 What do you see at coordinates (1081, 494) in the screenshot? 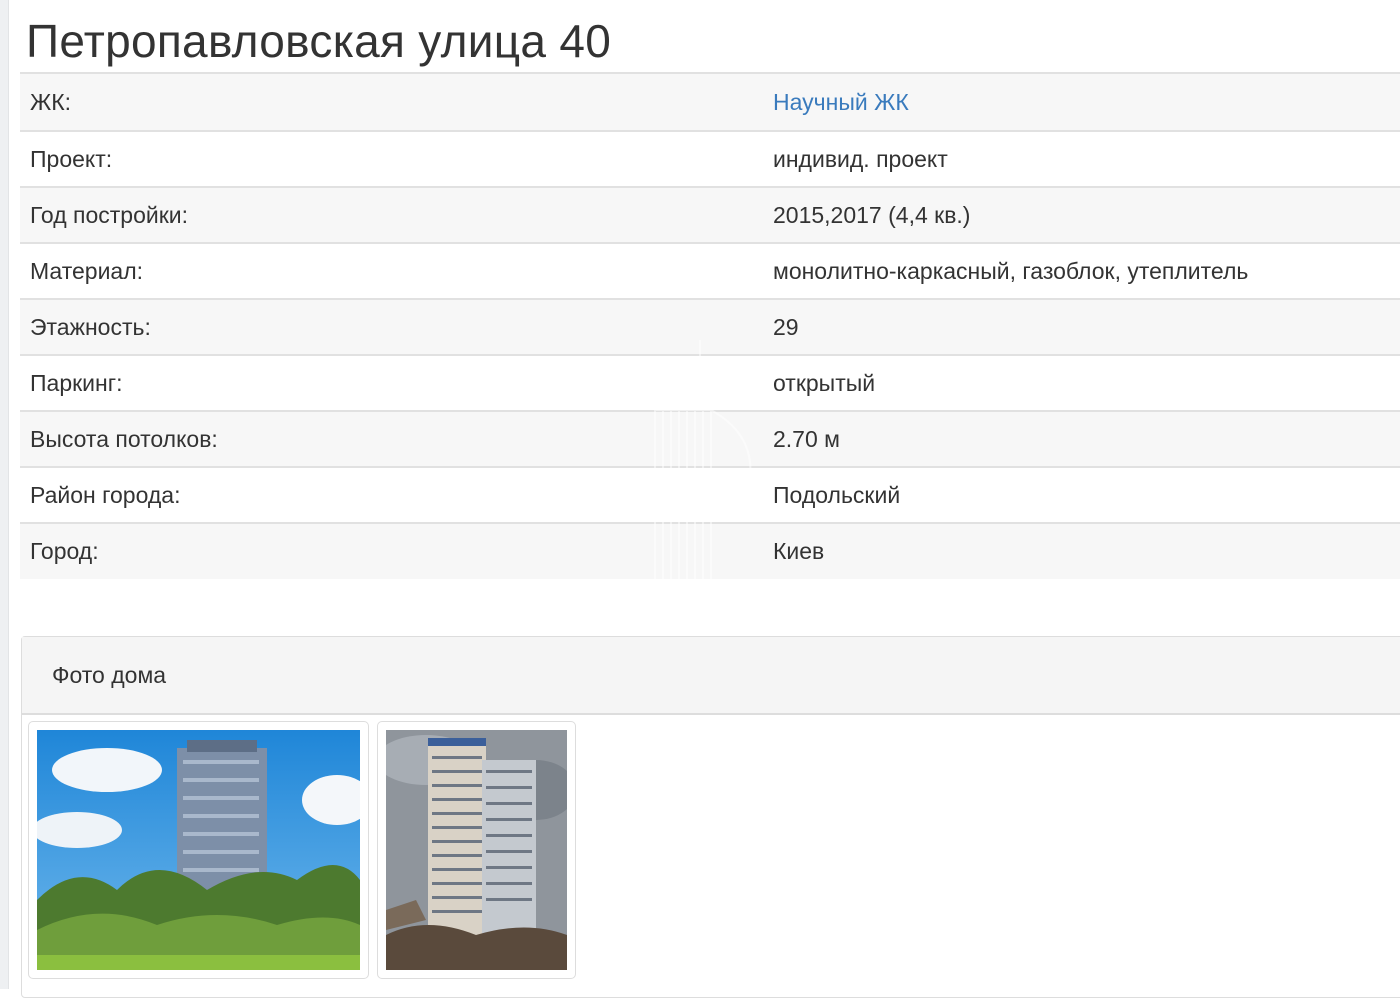
I see `details-value: Подольский` at bounding box center [1081, 494].